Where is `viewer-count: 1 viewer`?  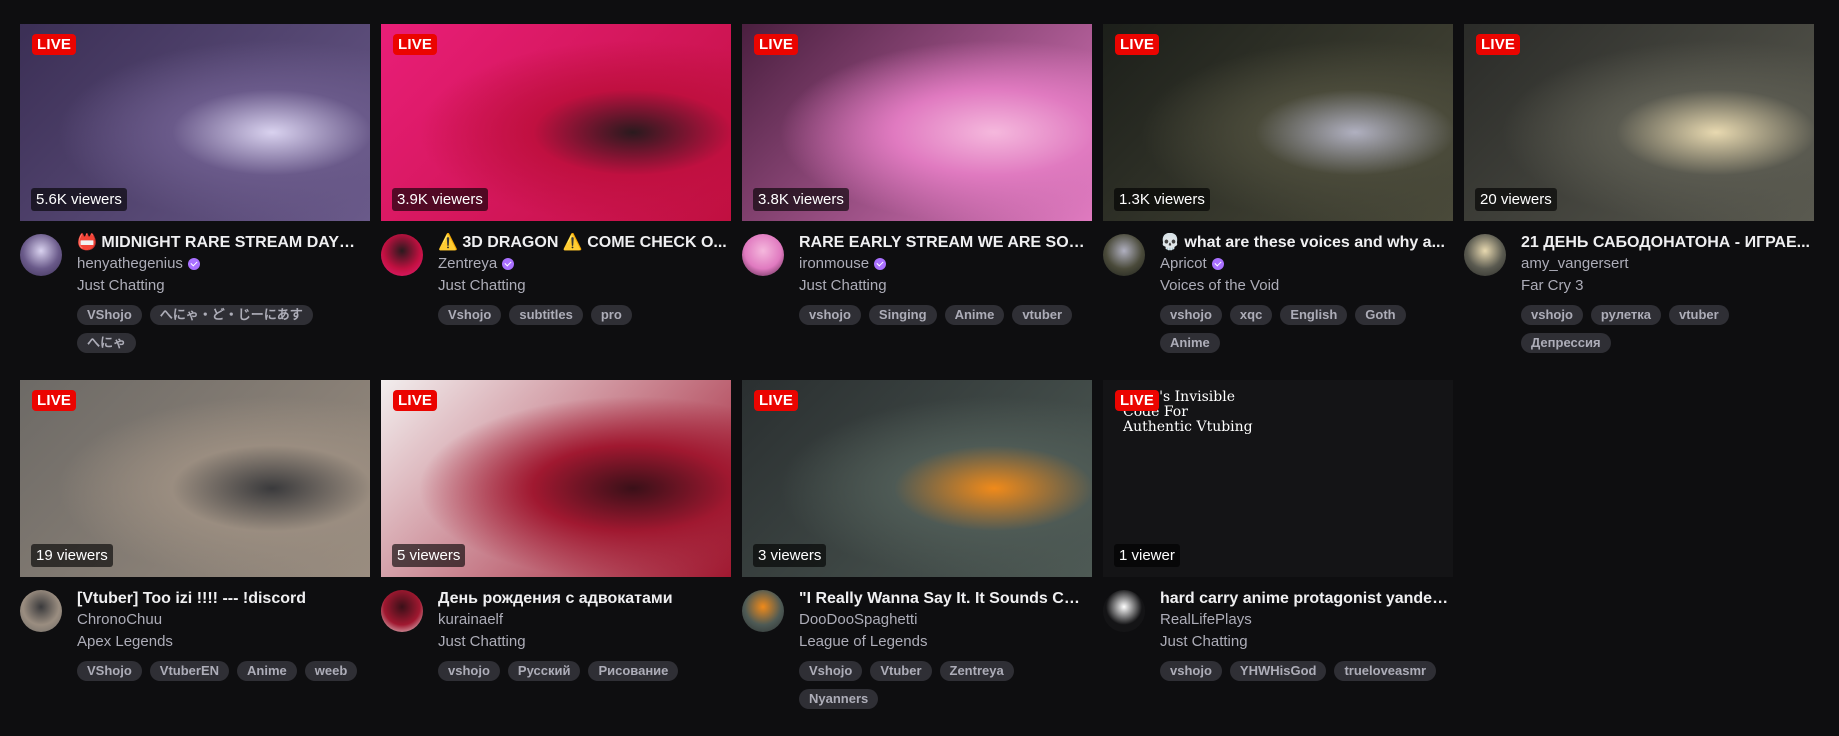
viewer-count: 1 viewer is located at coordinates (1147, 555).